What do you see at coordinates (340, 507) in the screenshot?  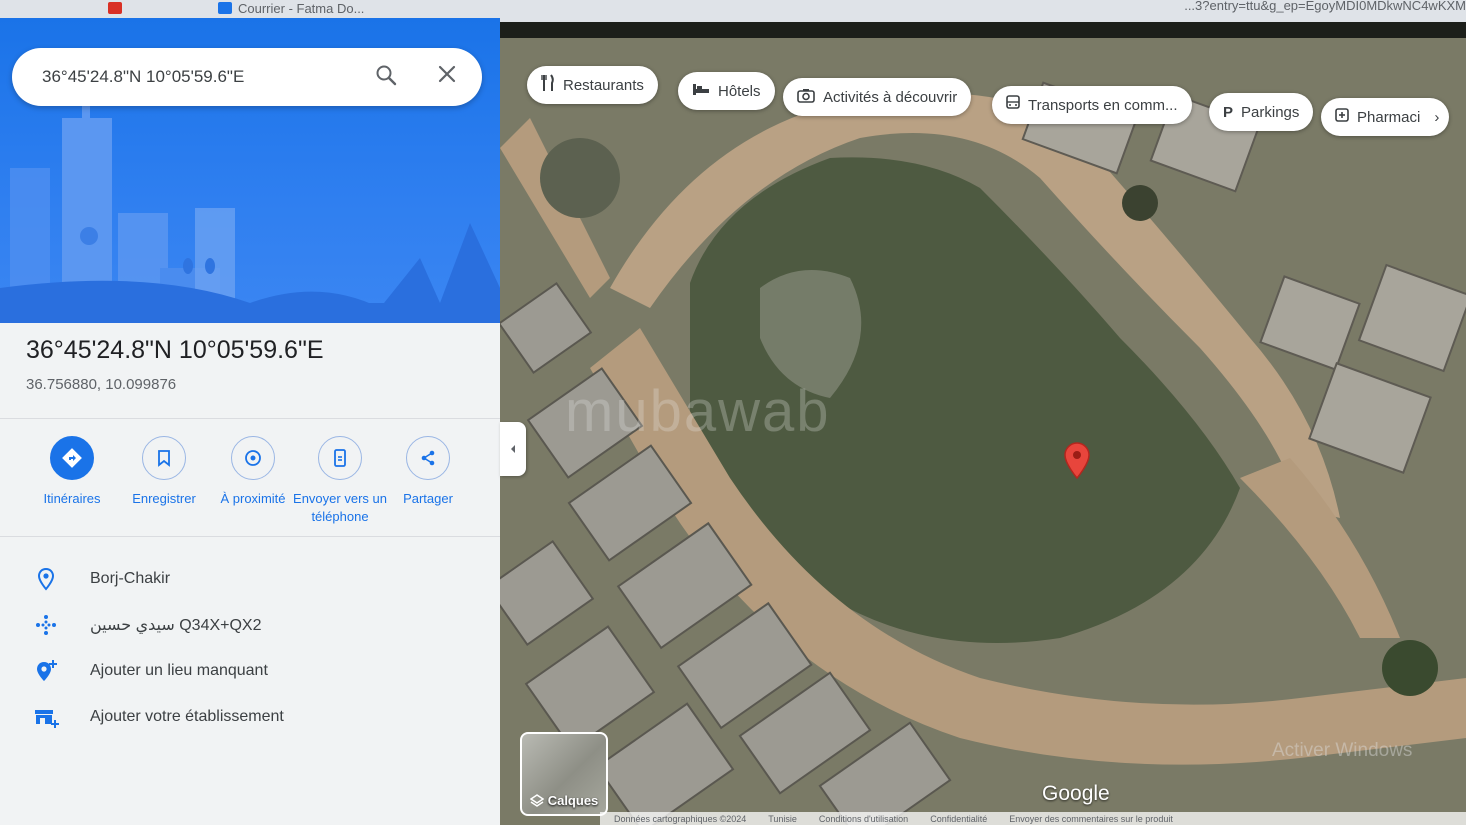 I see `send-to-phone-label: Envoyer vers un téléphone` at bounding box center [340, 507].